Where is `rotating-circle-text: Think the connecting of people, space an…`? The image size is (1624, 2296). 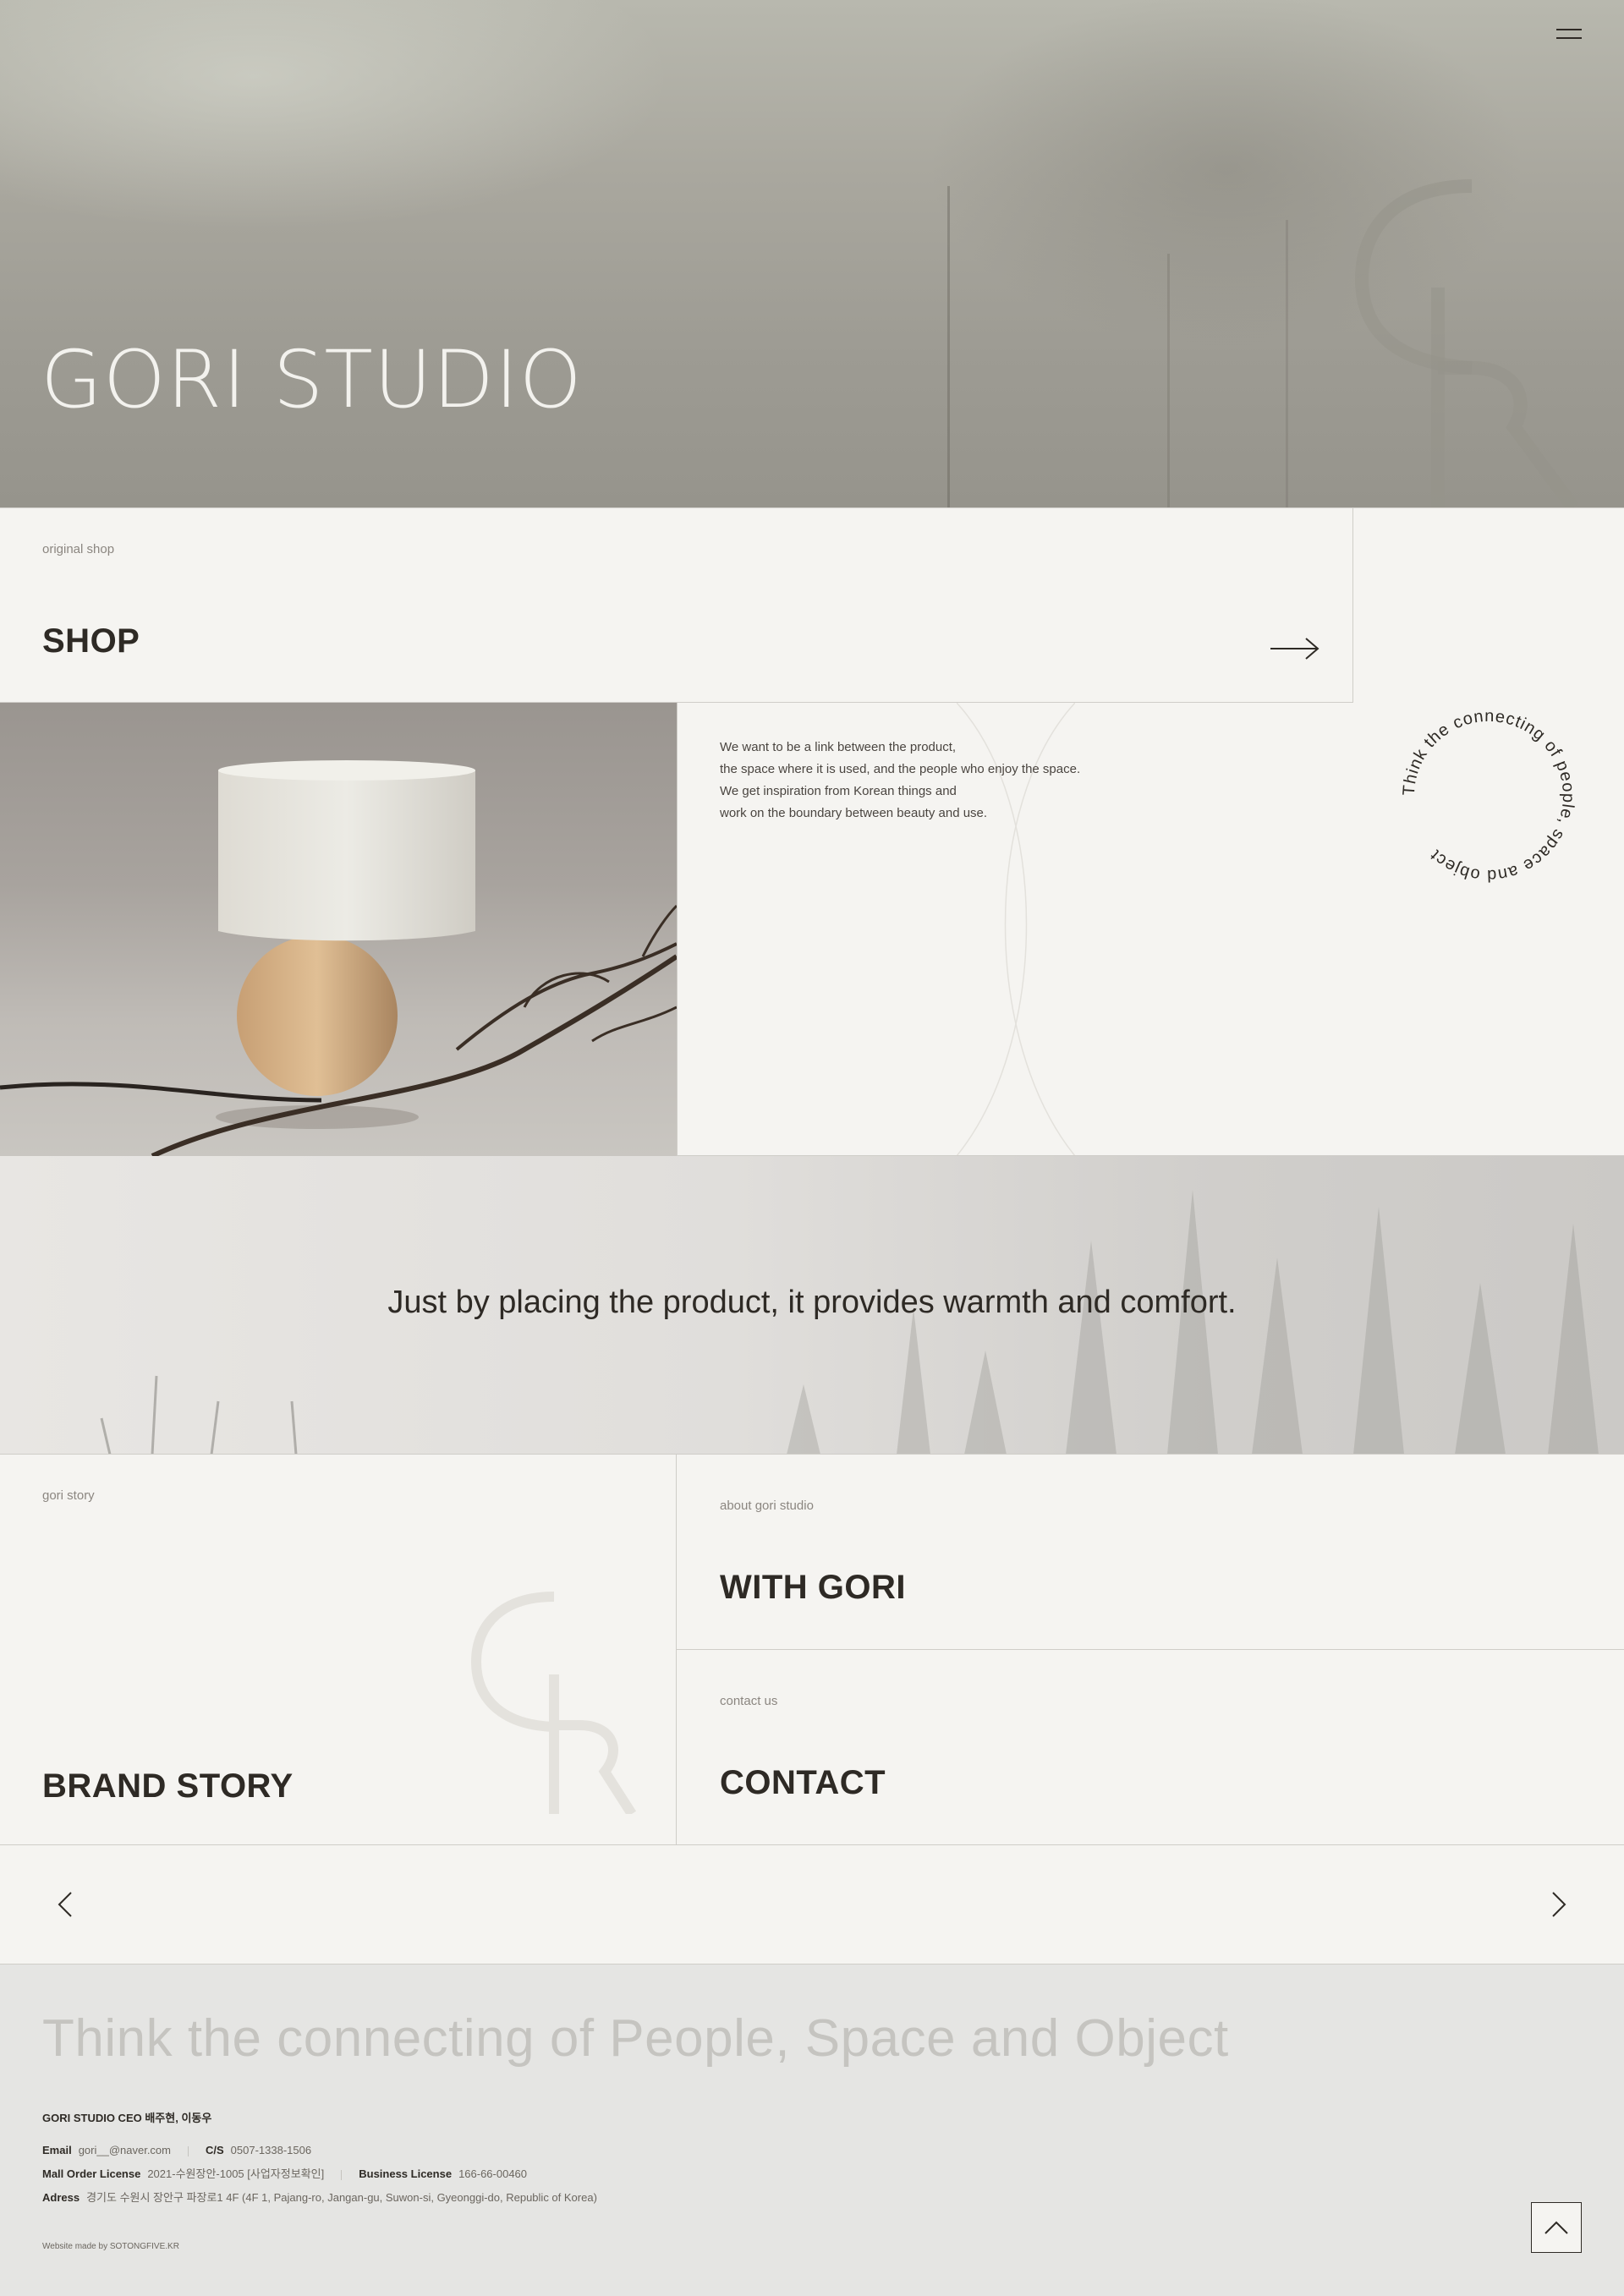 rotating-circle-text: Think the connecting of people, space an… is located at coordinates (1488, 796).